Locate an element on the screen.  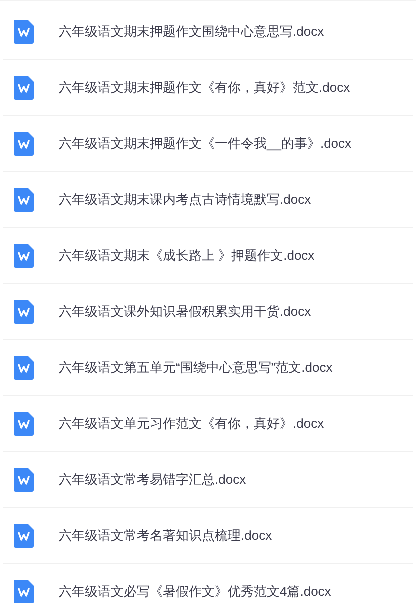
file-name: 六年级语文期末押题作文围绕中心意思写.docx is located at coordinates (191, 31).